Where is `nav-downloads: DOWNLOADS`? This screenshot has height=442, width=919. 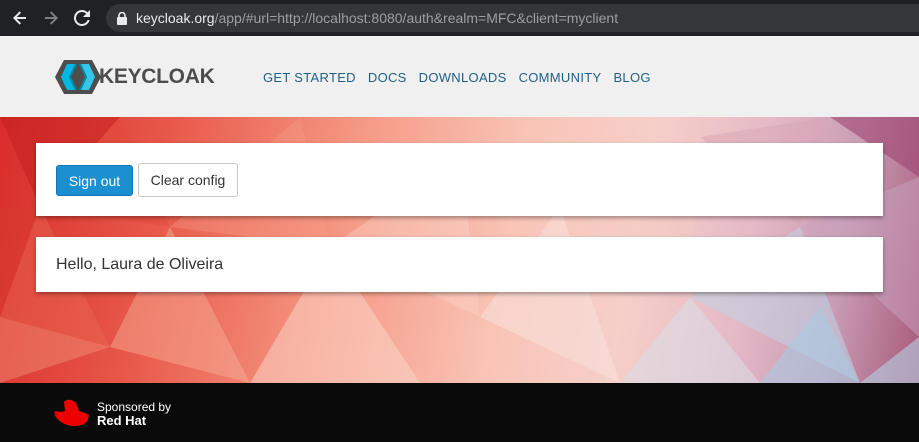 nav-downloads: DOWNLOADS is located at coordinates (463, 77).